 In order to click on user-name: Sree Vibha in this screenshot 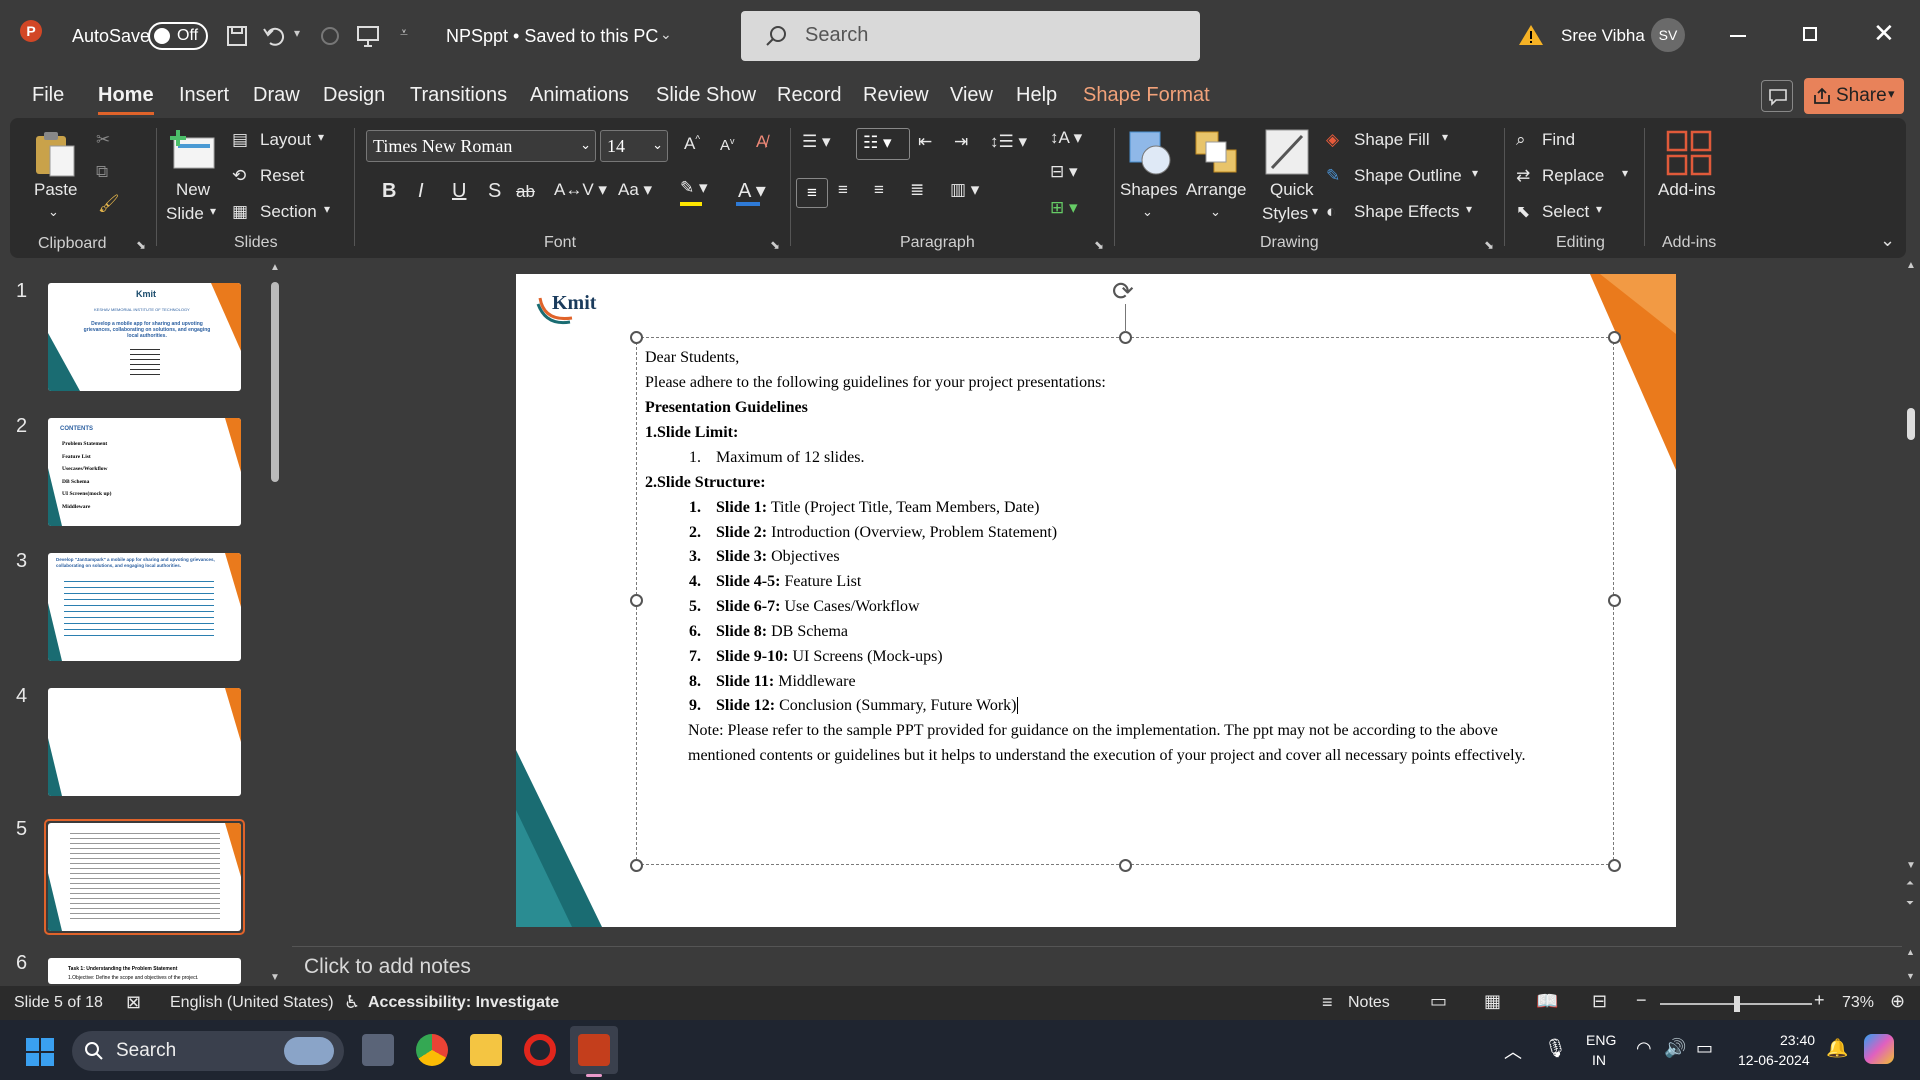, I will do `click(1603, 36)`.